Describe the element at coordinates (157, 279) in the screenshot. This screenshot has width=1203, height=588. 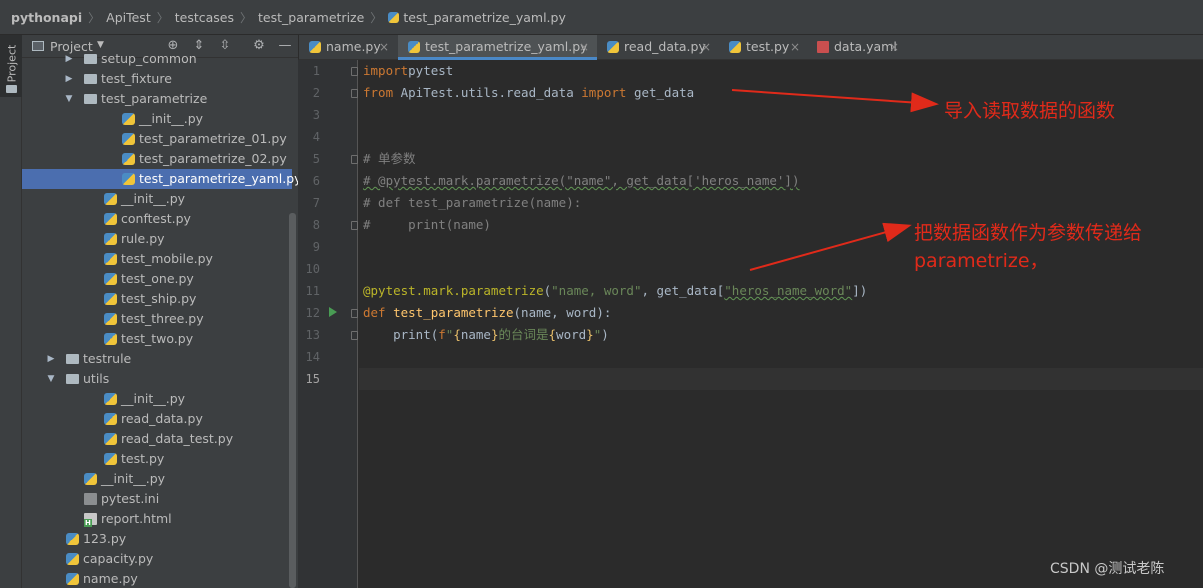
I see `tree-file: test_one.py` at that location.